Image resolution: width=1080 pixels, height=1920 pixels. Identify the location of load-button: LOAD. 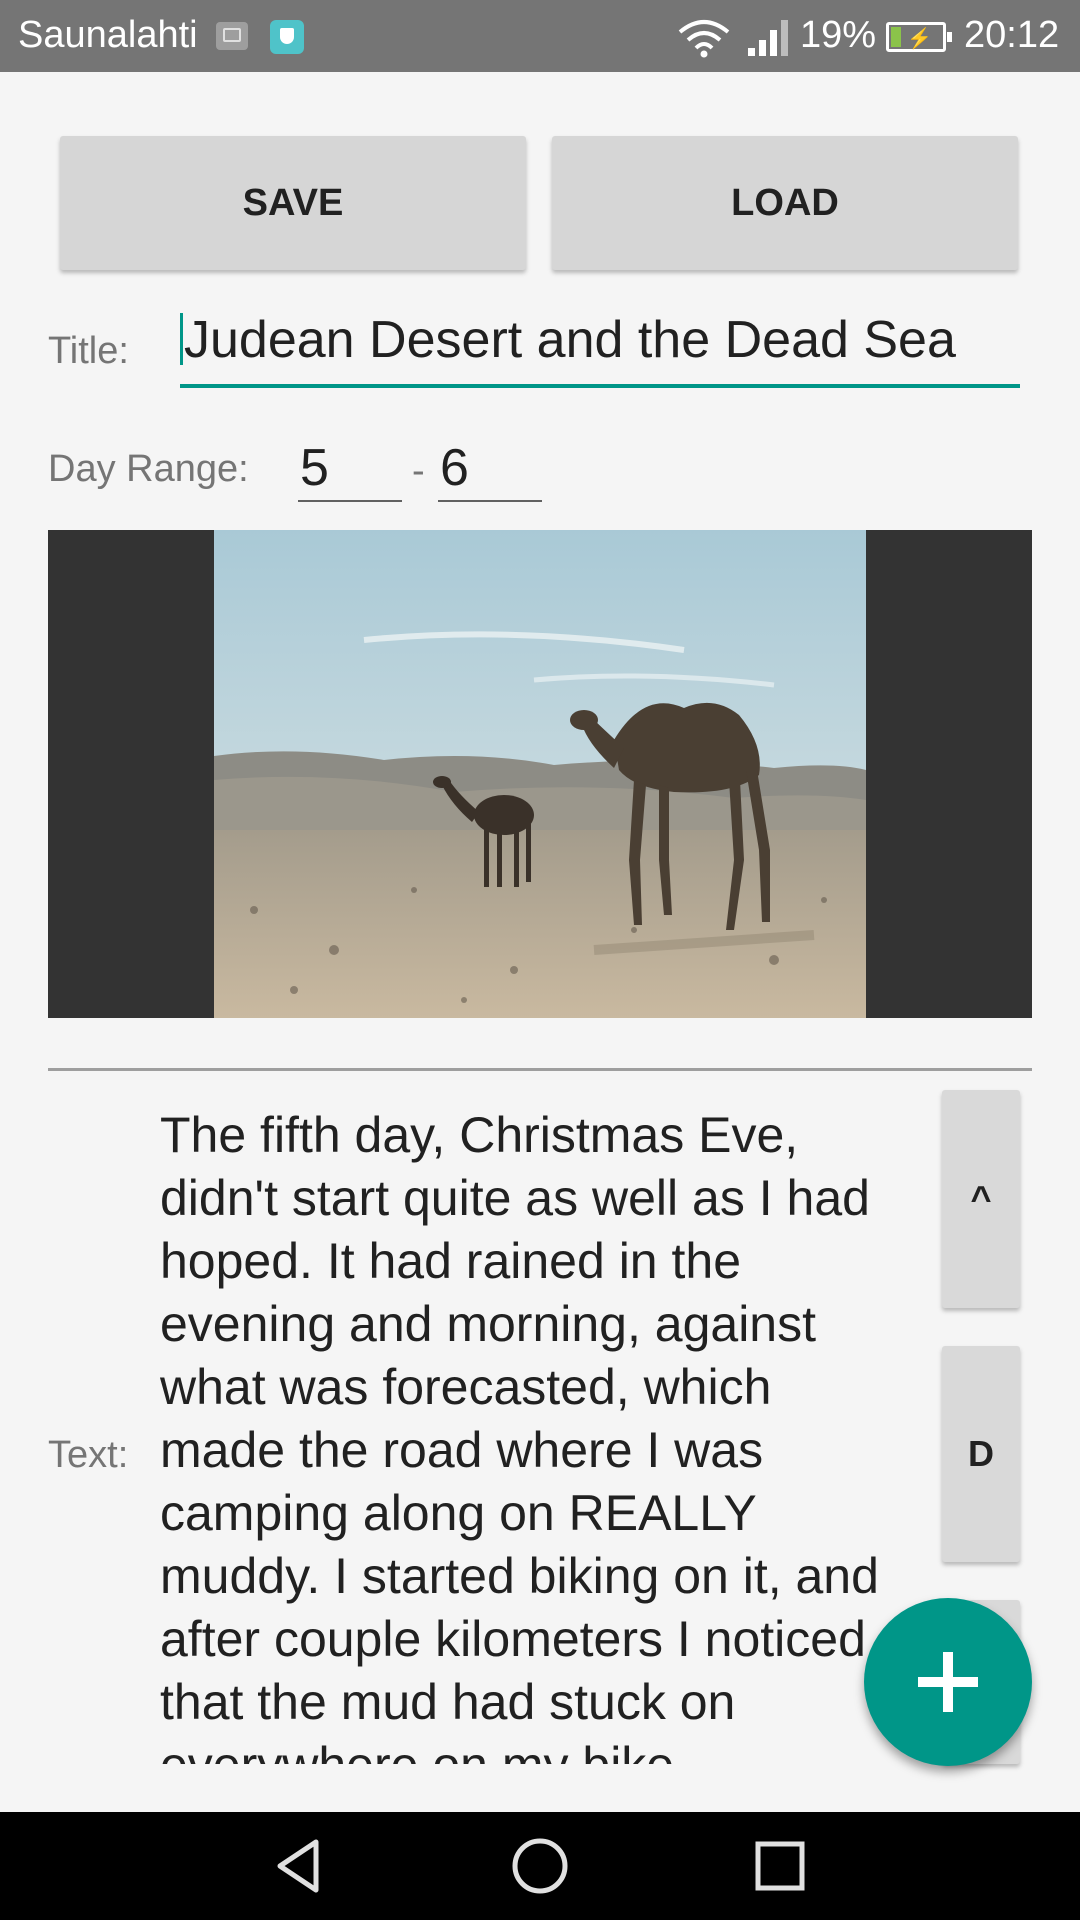
(785, 203).